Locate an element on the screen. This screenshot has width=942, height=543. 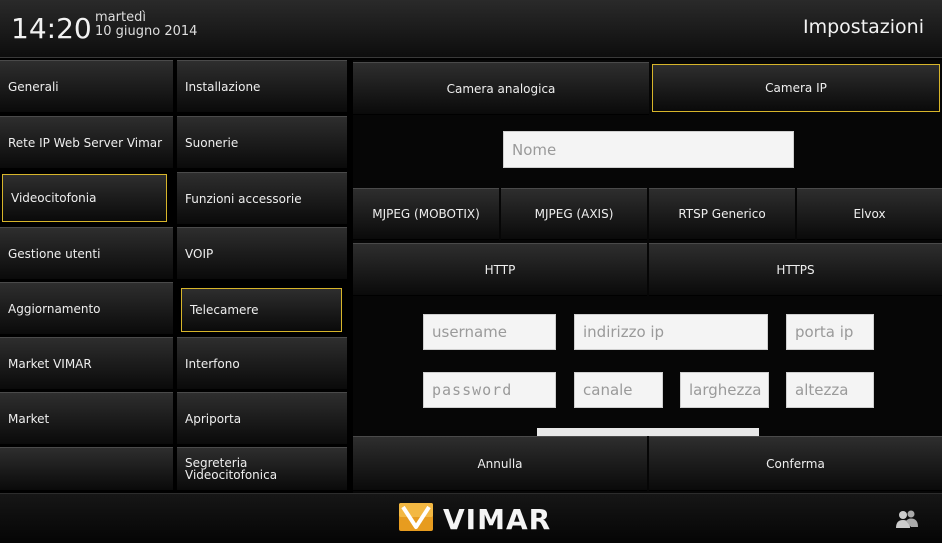
ip-port-field: porta ip is located at coordinates (830, 332).